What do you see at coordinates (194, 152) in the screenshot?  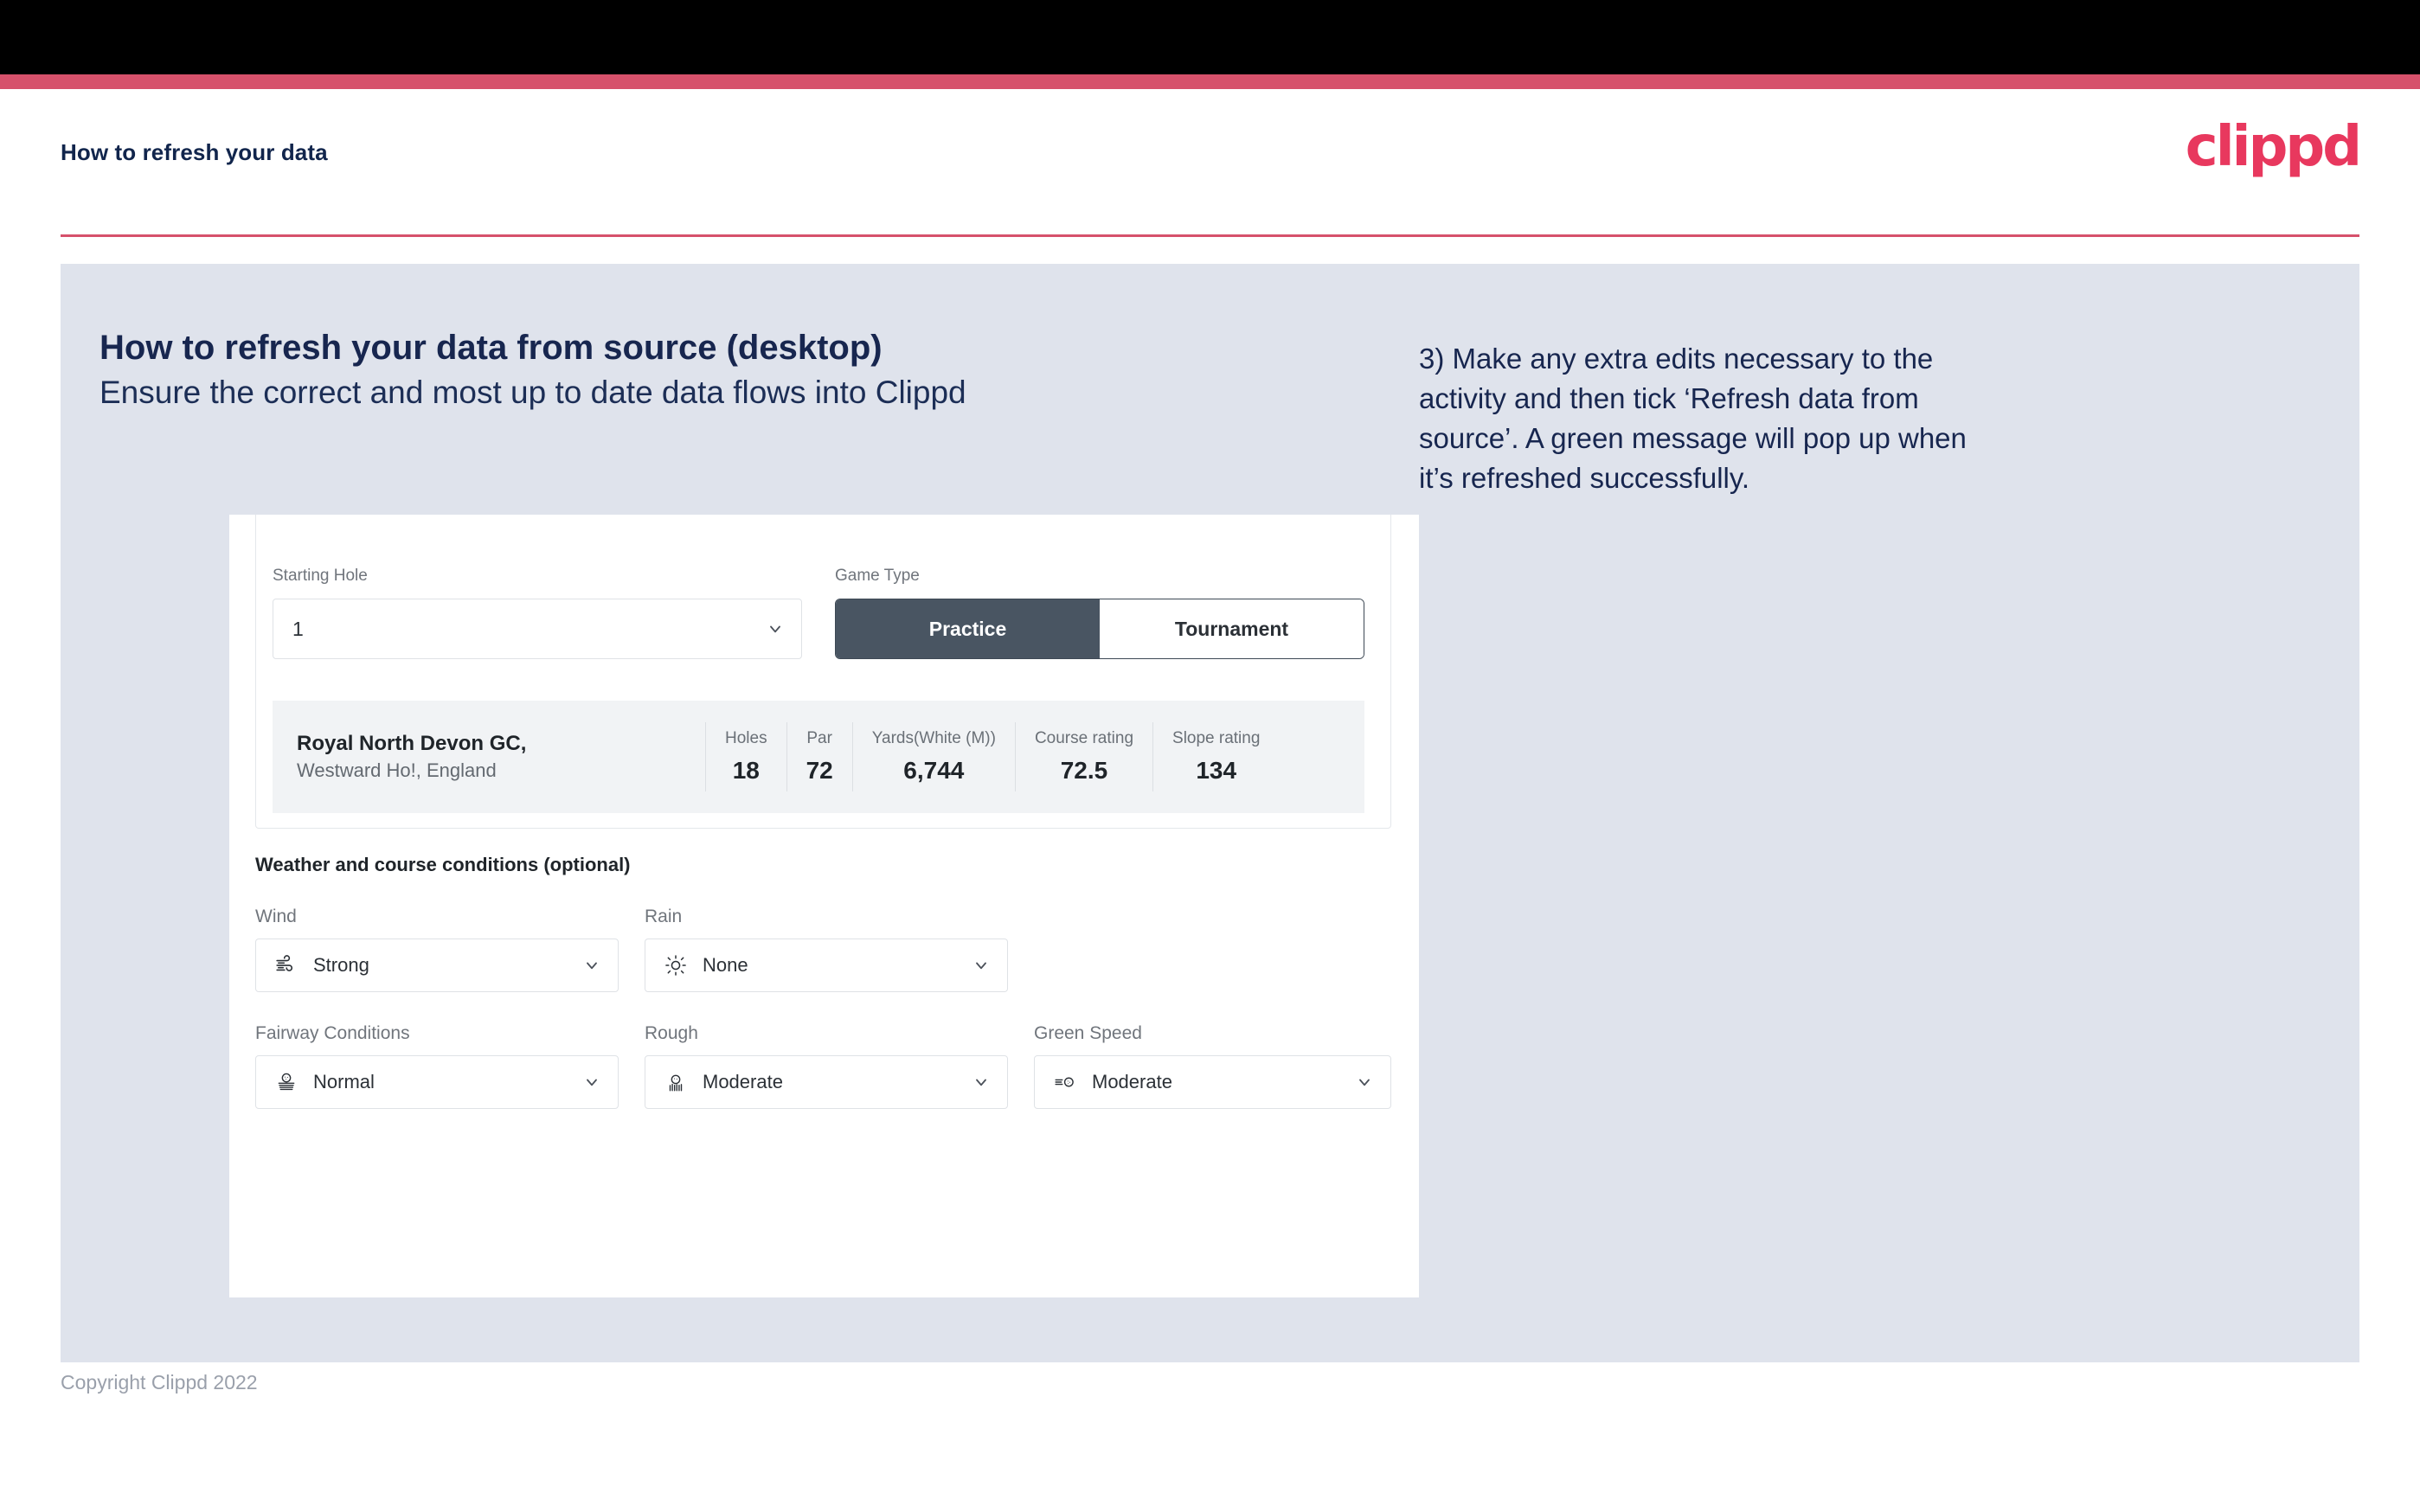 I see `page-title: How to refresh your data` at bounding box center [194, 152].